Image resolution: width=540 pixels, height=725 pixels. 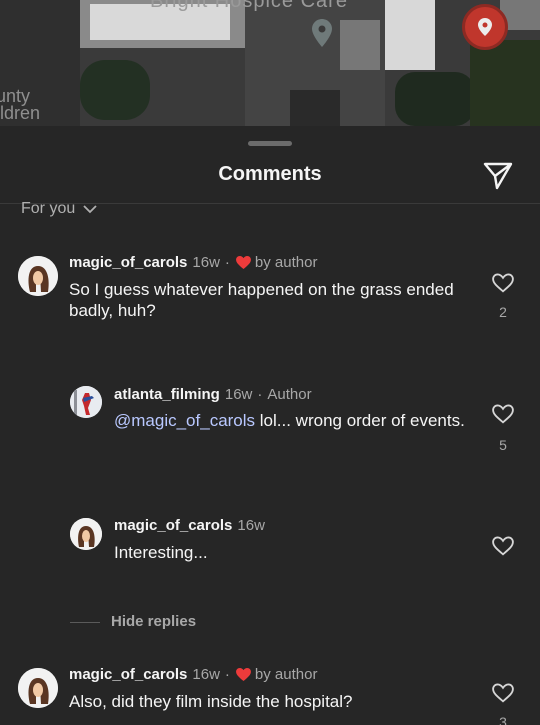 What do you see at coordinates (20, 104) in the screenshot?
I see `map-area-label: unty ildren` at bounding box center [20, 104].